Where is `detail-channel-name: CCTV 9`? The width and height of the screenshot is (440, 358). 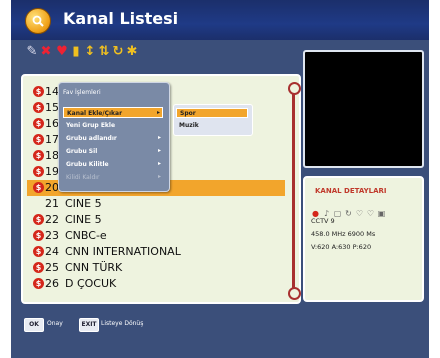
detail-channel-name: CCTV 9 is located at coordinates (323, 221).